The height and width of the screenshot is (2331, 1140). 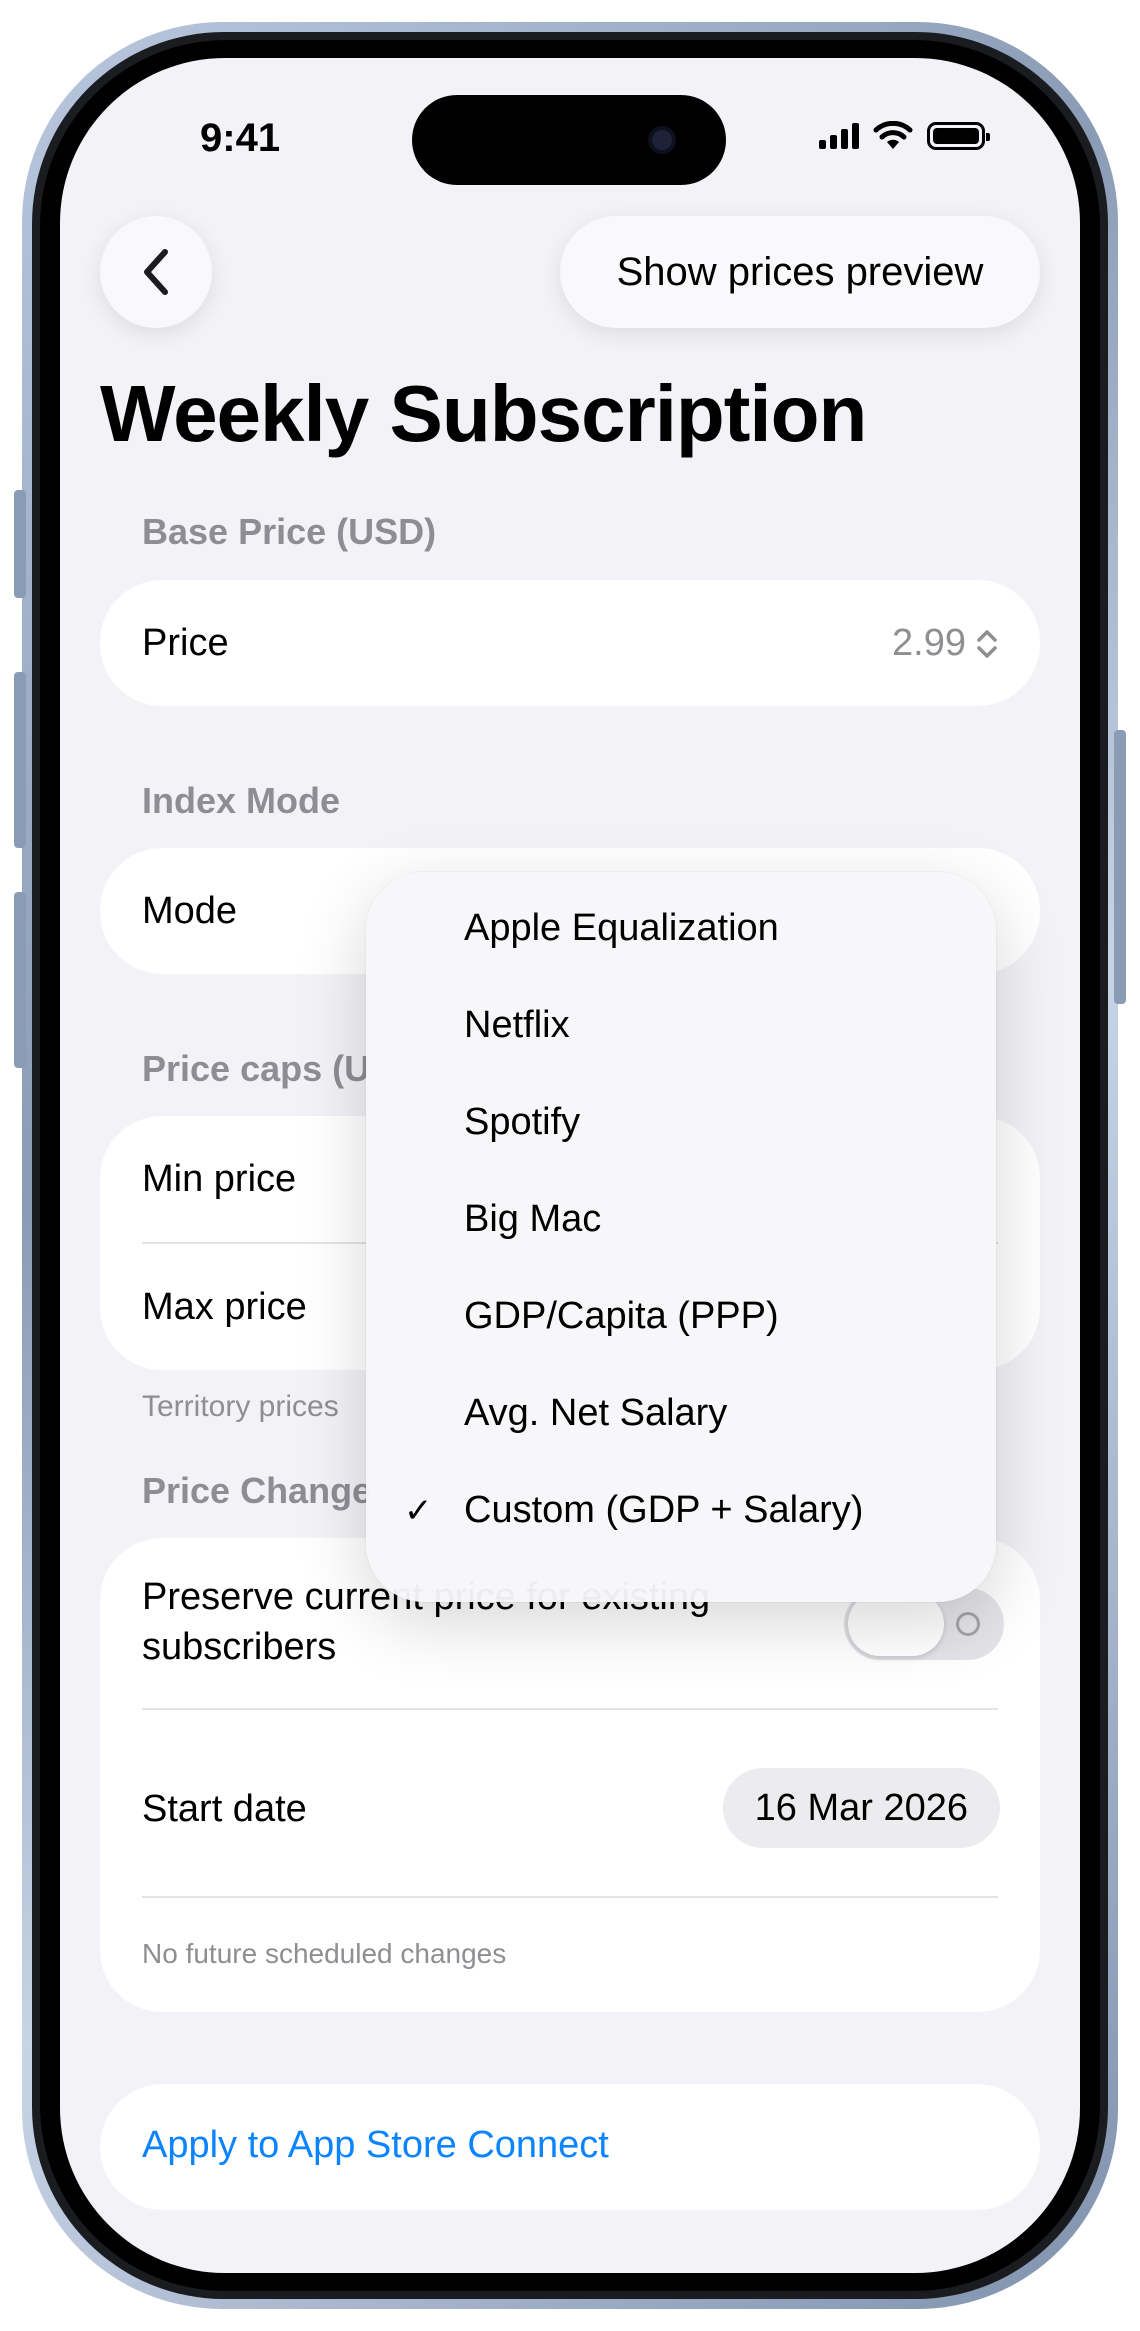 I want to click on apply-card: Apply to App Store Connect, so click(x=570, y=2147).